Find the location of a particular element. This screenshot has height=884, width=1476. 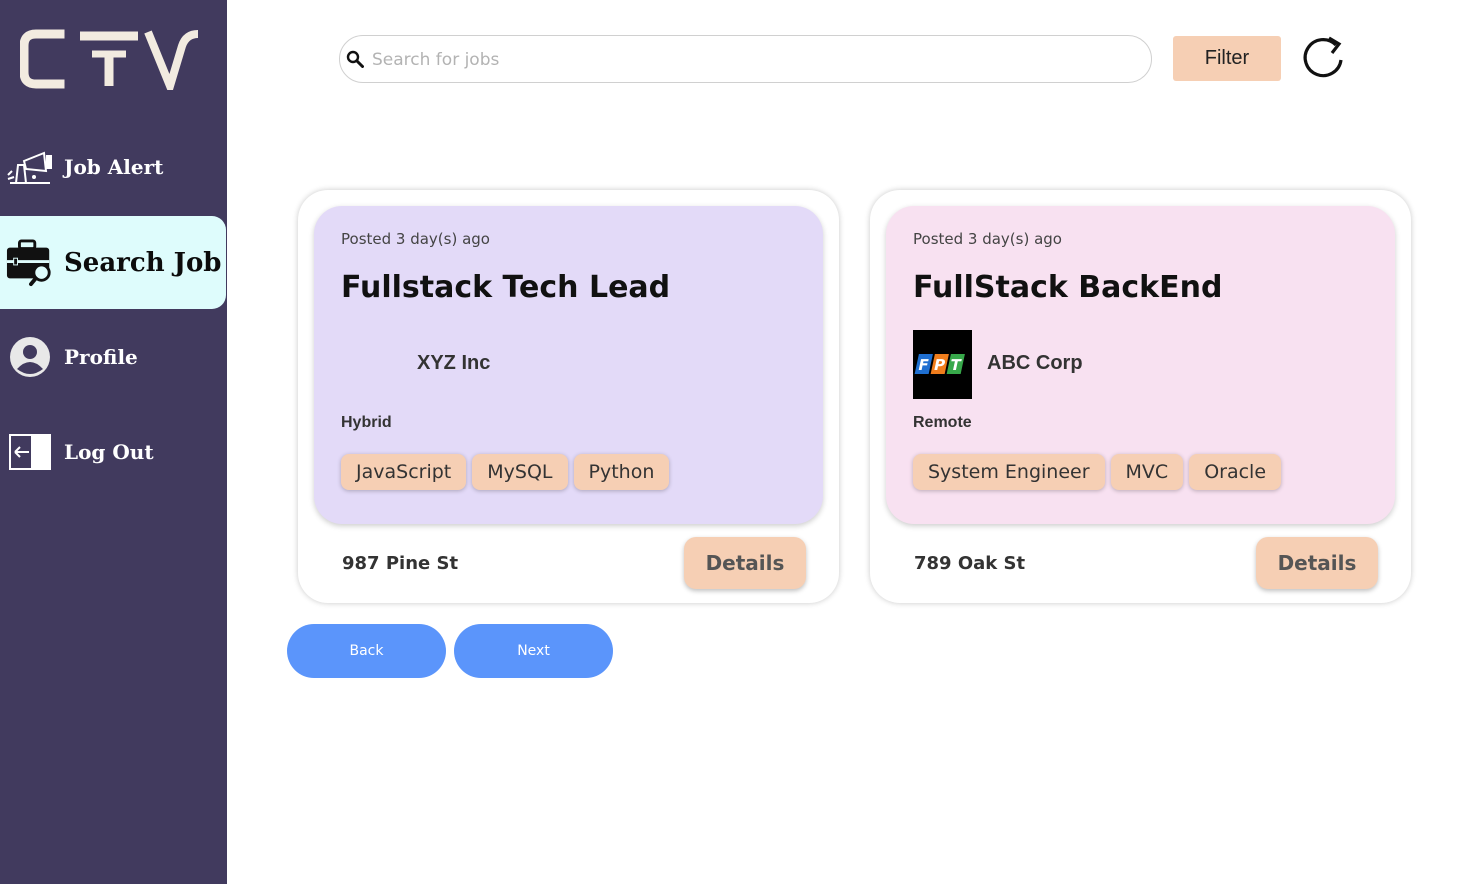

refresh-icon is located at coordinates (1323, 57).